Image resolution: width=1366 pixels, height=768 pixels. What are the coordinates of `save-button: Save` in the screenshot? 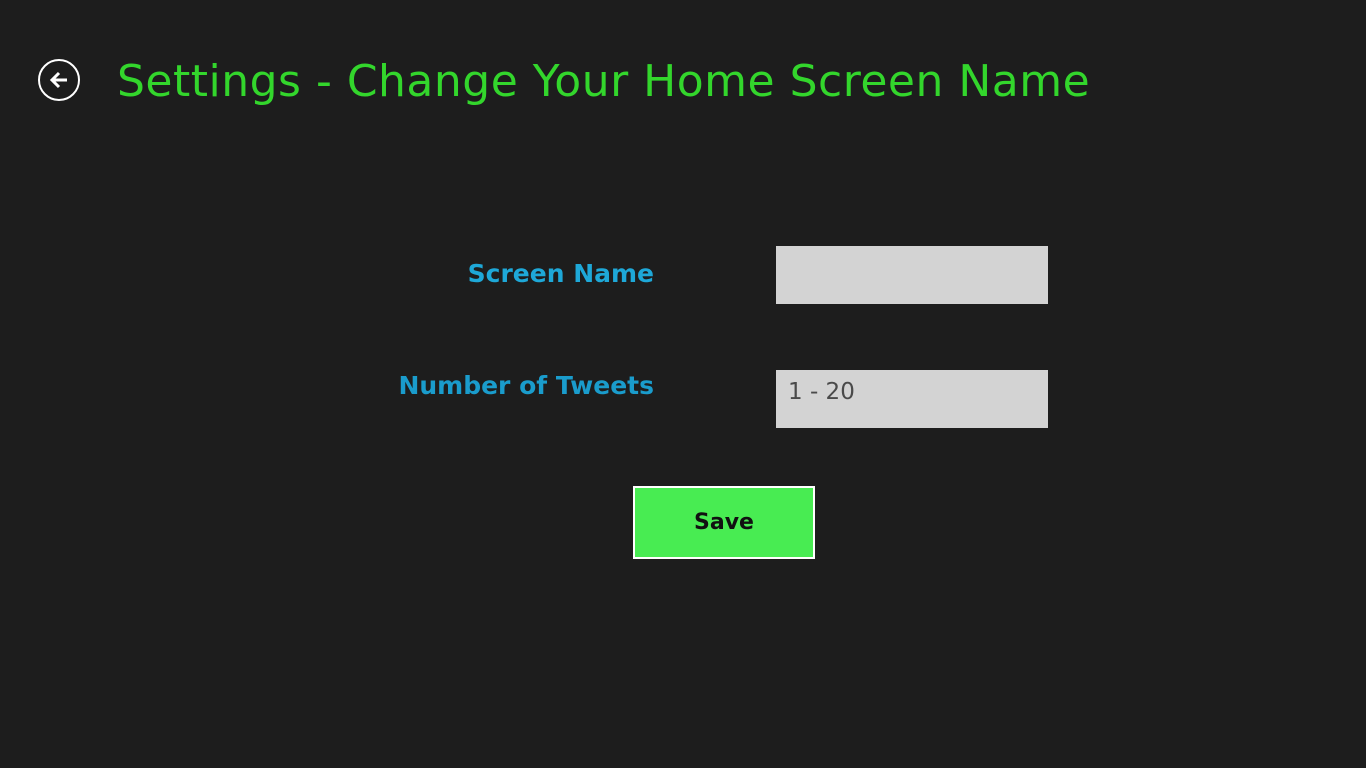 It's located at (724, 522).